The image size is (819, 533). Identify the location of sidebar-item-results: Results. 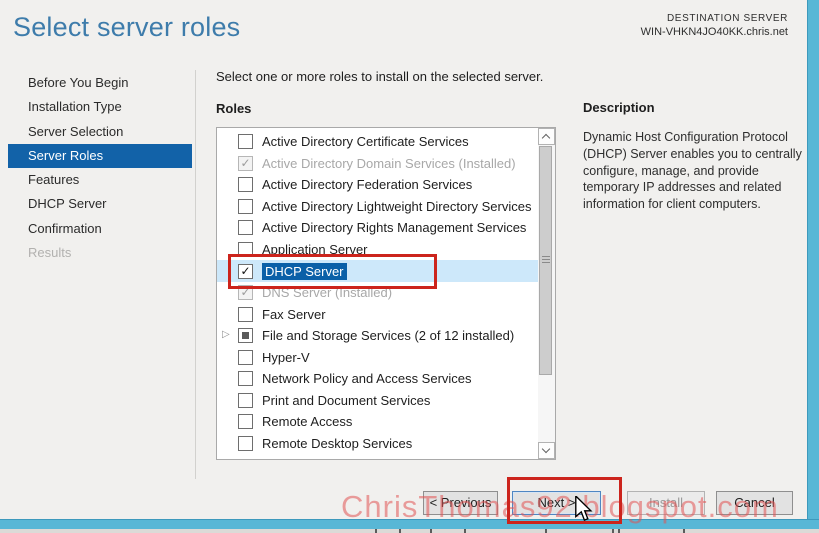
(50, 253).